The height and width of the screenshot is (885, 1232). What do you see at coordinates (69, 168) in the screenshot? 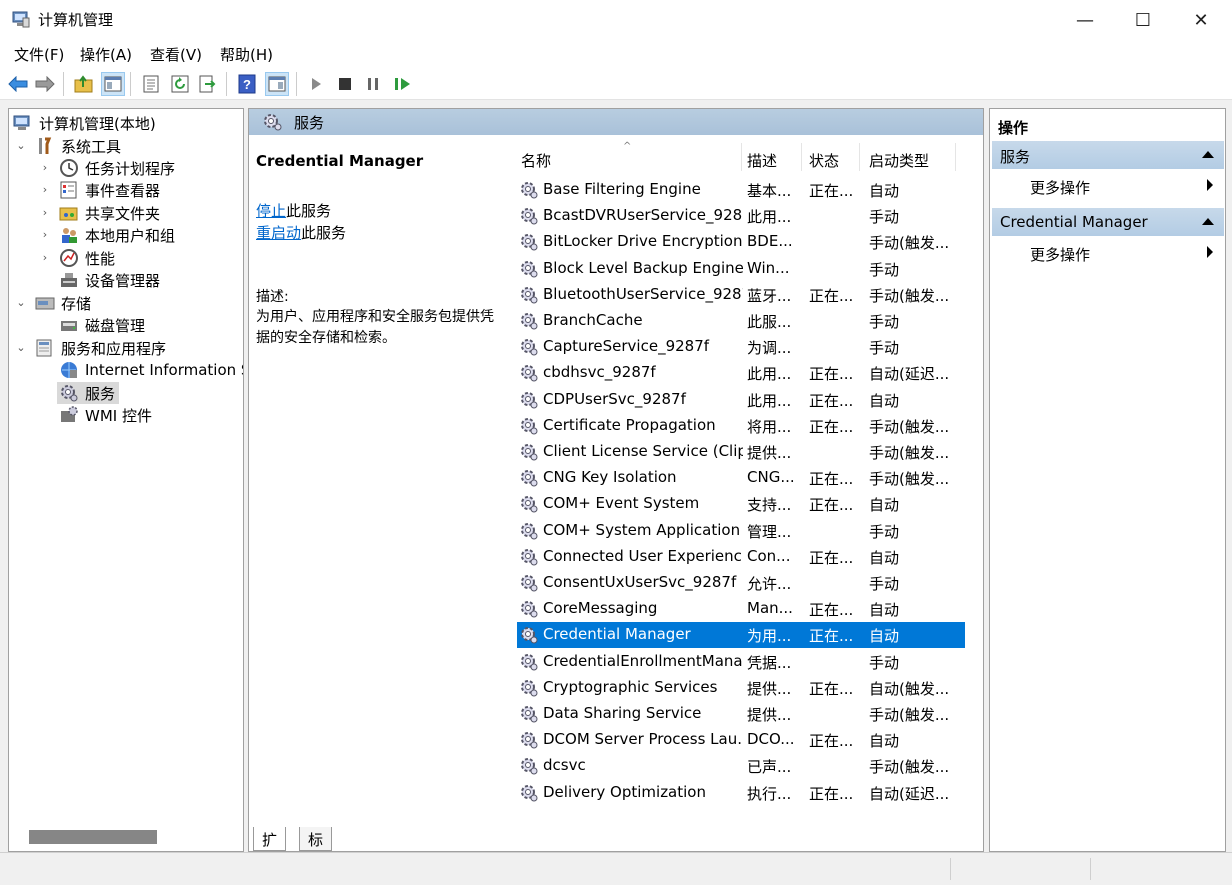
I see `clock-icon` at bounding box center [69, 168].